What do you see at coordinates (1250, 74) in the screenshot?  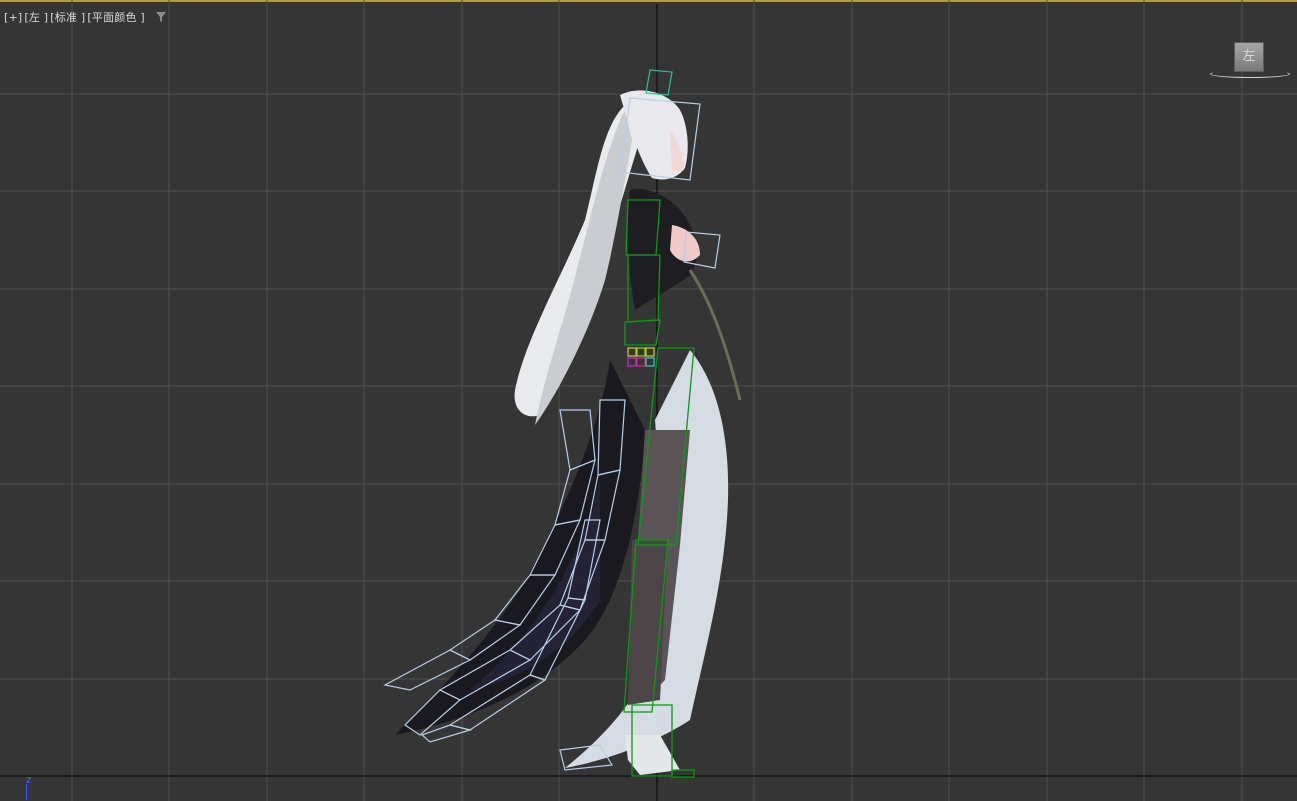 I see `viewcube-ring` at bounding box center [1250, 74].